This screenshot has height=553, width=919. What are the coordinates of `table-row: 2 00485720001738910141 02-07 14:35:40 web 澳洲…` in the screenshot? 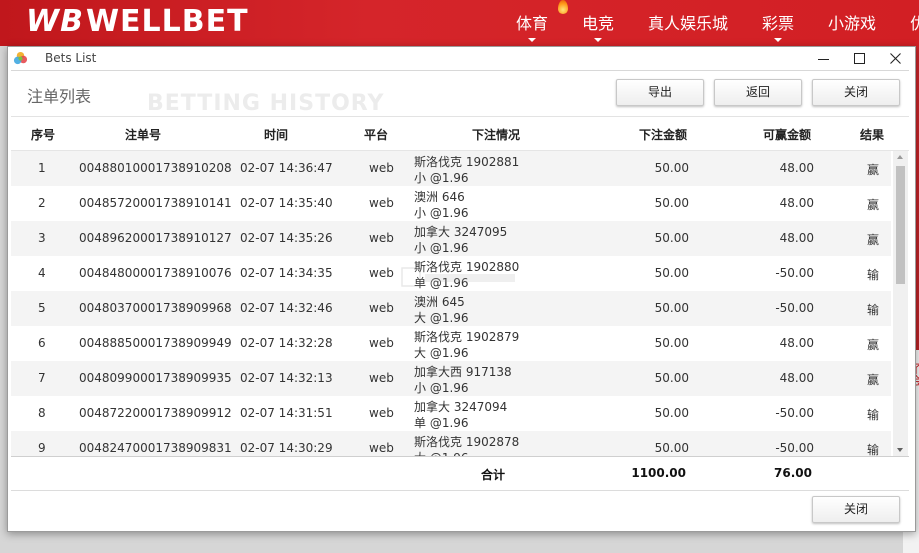 It's located at (451, 203).